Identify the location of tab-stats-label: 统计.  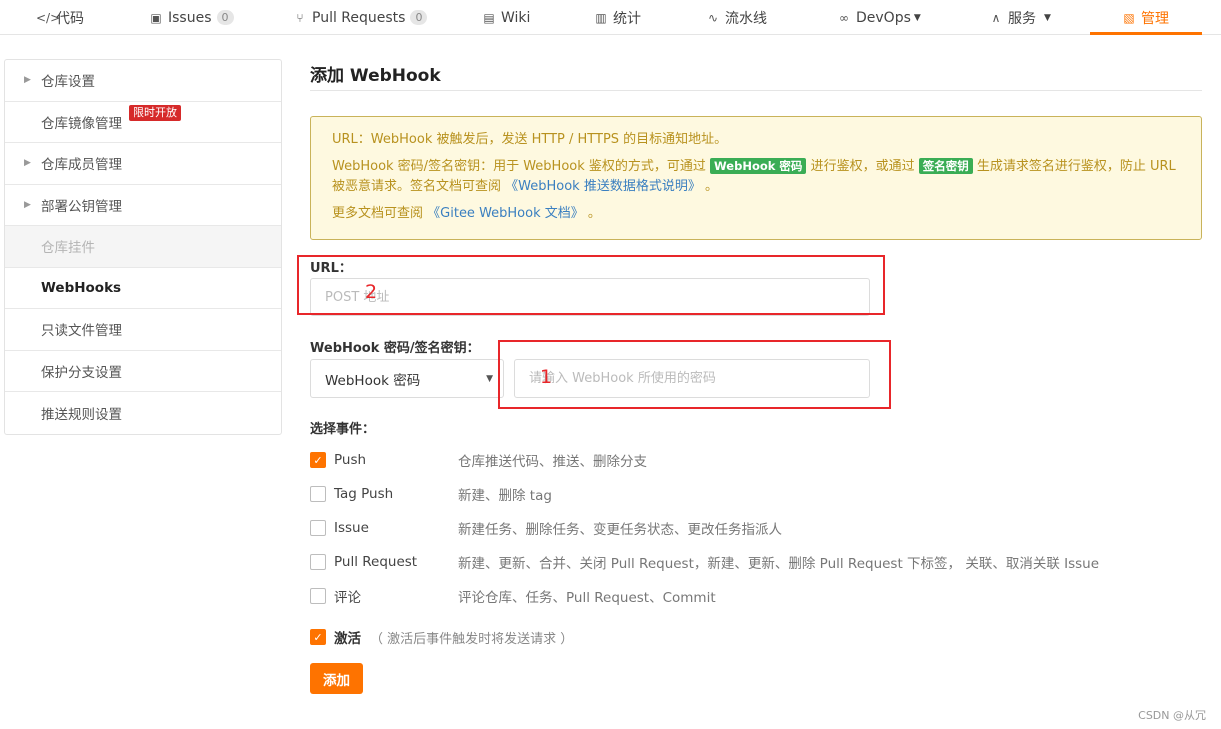
(627, 18).